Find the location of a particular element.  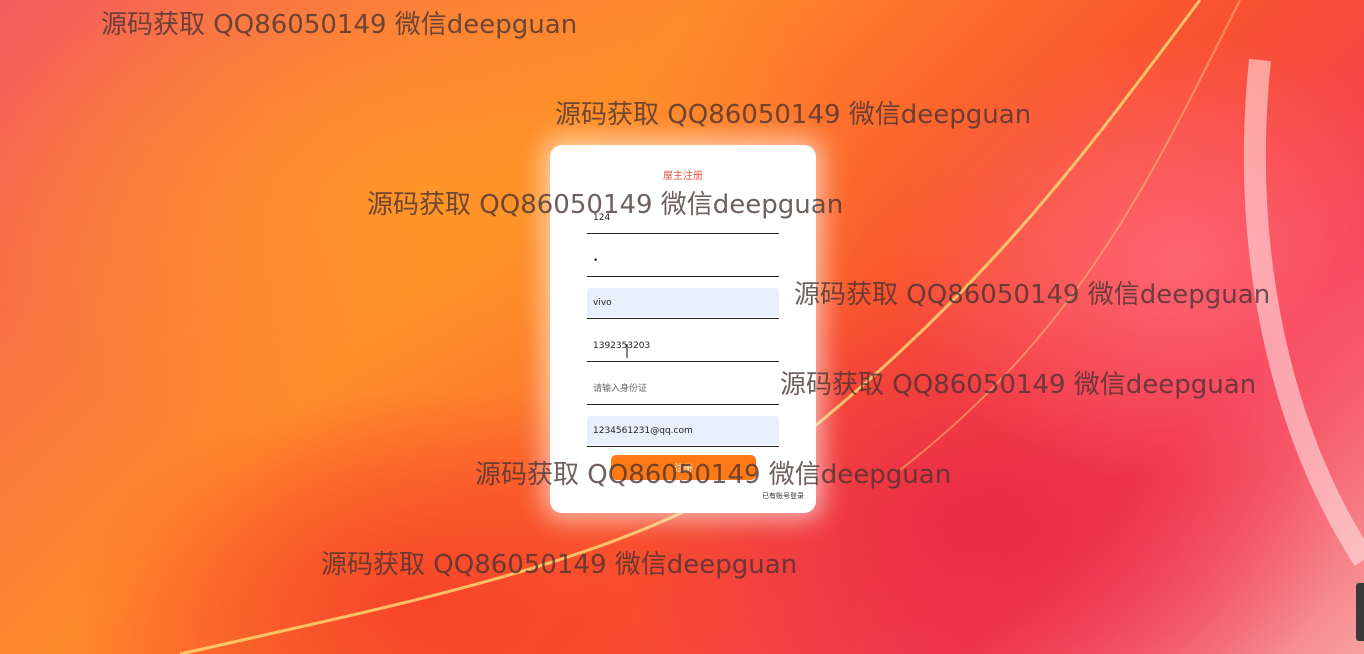

id-card-input is located at coordinates (683, 388).